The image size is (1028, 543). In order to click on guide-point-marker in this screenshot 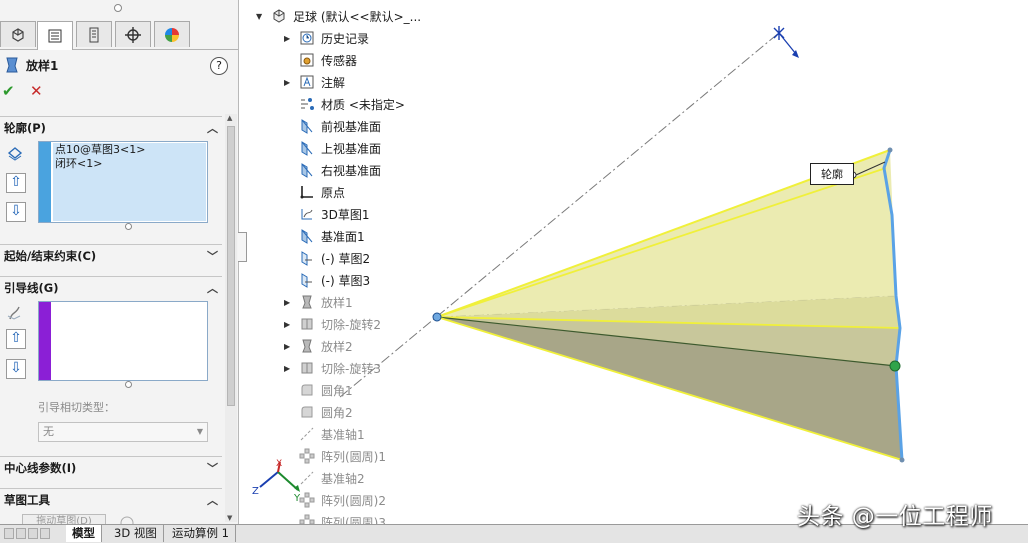, I will do `click(895, 366)`.